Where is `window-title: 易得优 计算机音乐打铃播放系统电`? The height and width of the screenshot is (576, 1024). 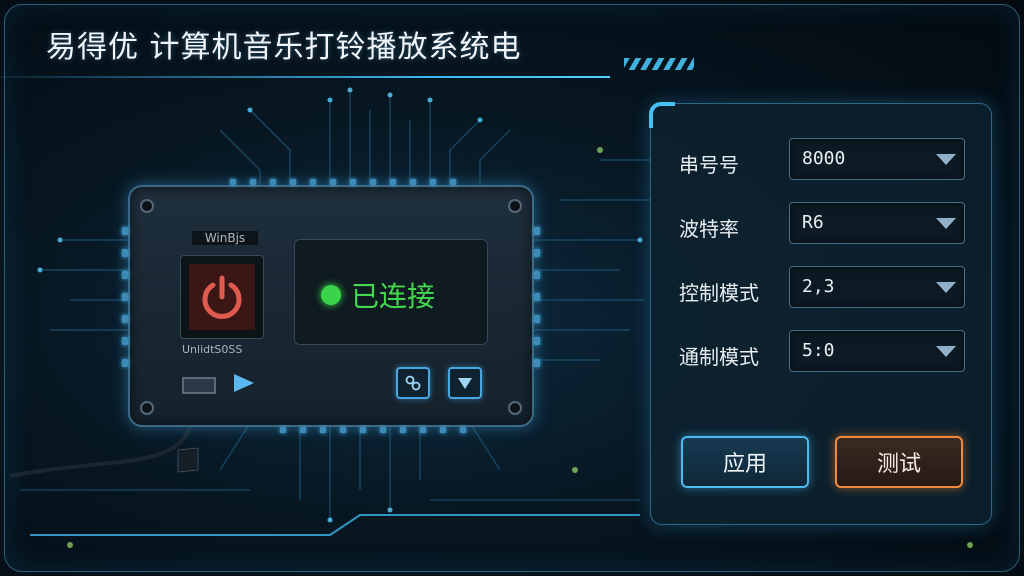
window-title: 易得优 计算机音乐打铃播放系统电 is located at coordinates (284, 47).